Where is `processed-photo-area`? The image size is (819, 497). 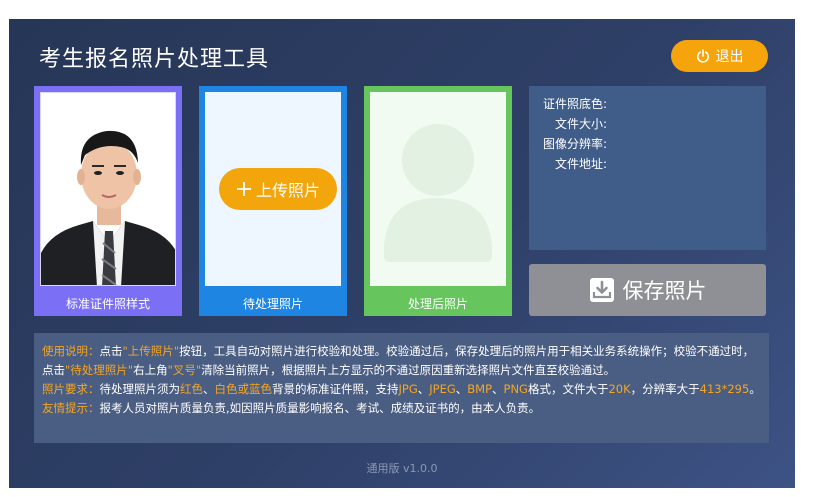 processed-photo-area is located at coordinates (438, 189).